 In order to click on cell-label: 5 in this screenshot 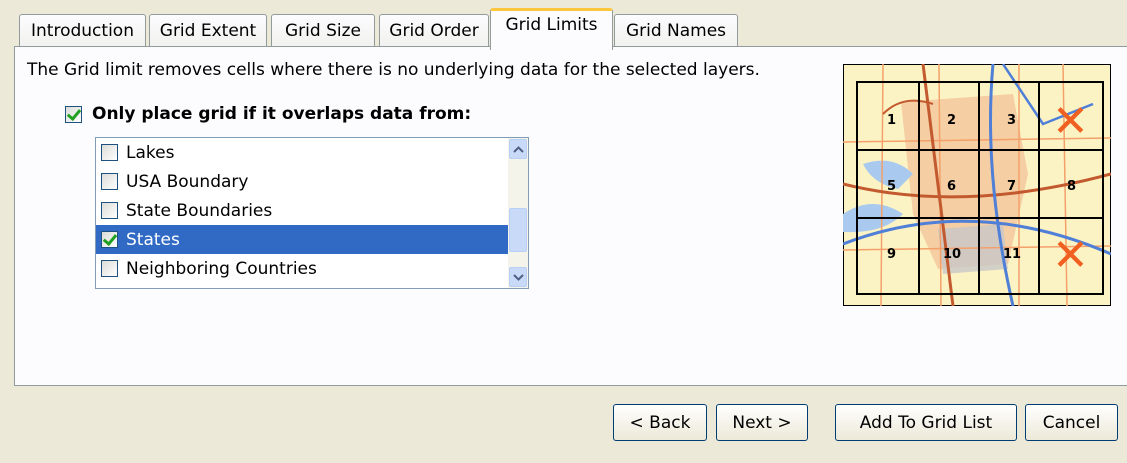, I will do `click(891, 186)`.